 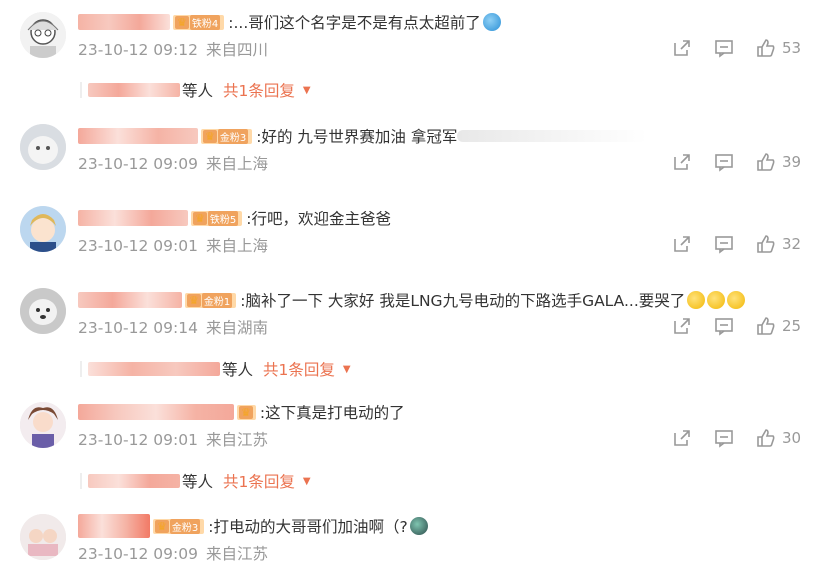 I want to click on comment-meta: 23-10-12 09:09 来自上海, so click(x=173, y=163).